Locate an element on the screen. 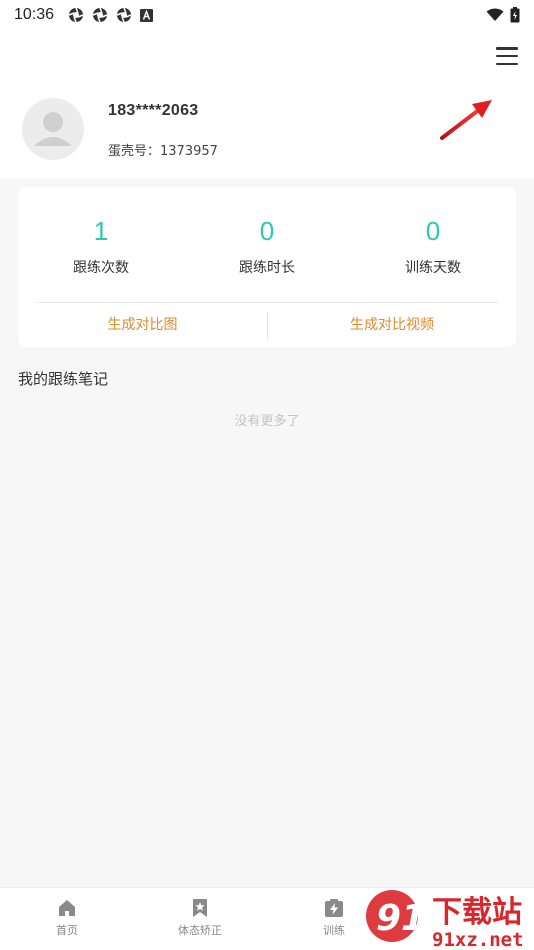 This screenshot has width=534, height=950. stat-value: 1 is located at coordinates (101, 231).